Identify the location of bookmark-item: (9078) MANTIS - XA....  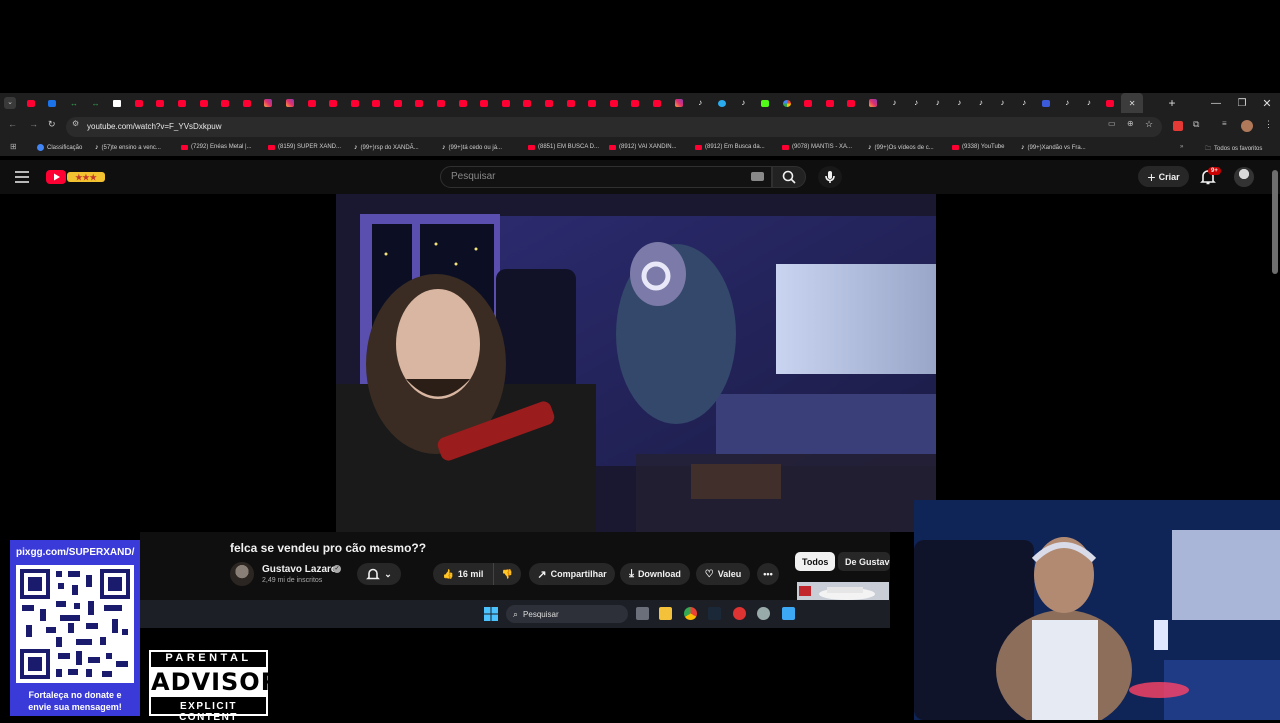
(817, 147).